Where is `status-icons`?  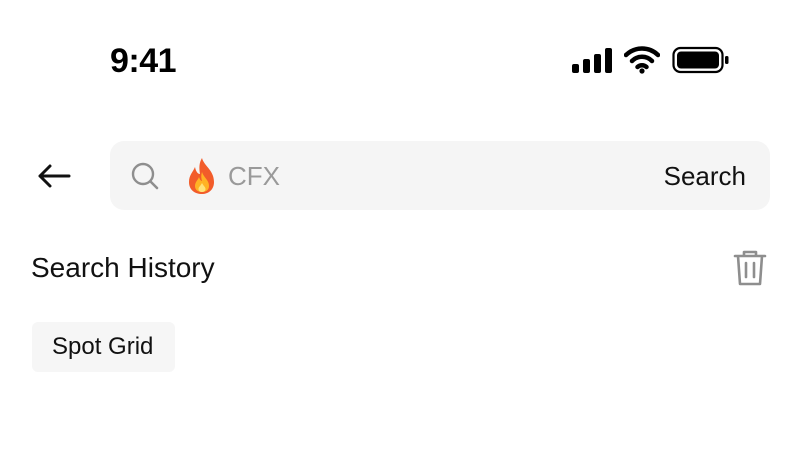 status-icons is located at coordinates (651, 60).